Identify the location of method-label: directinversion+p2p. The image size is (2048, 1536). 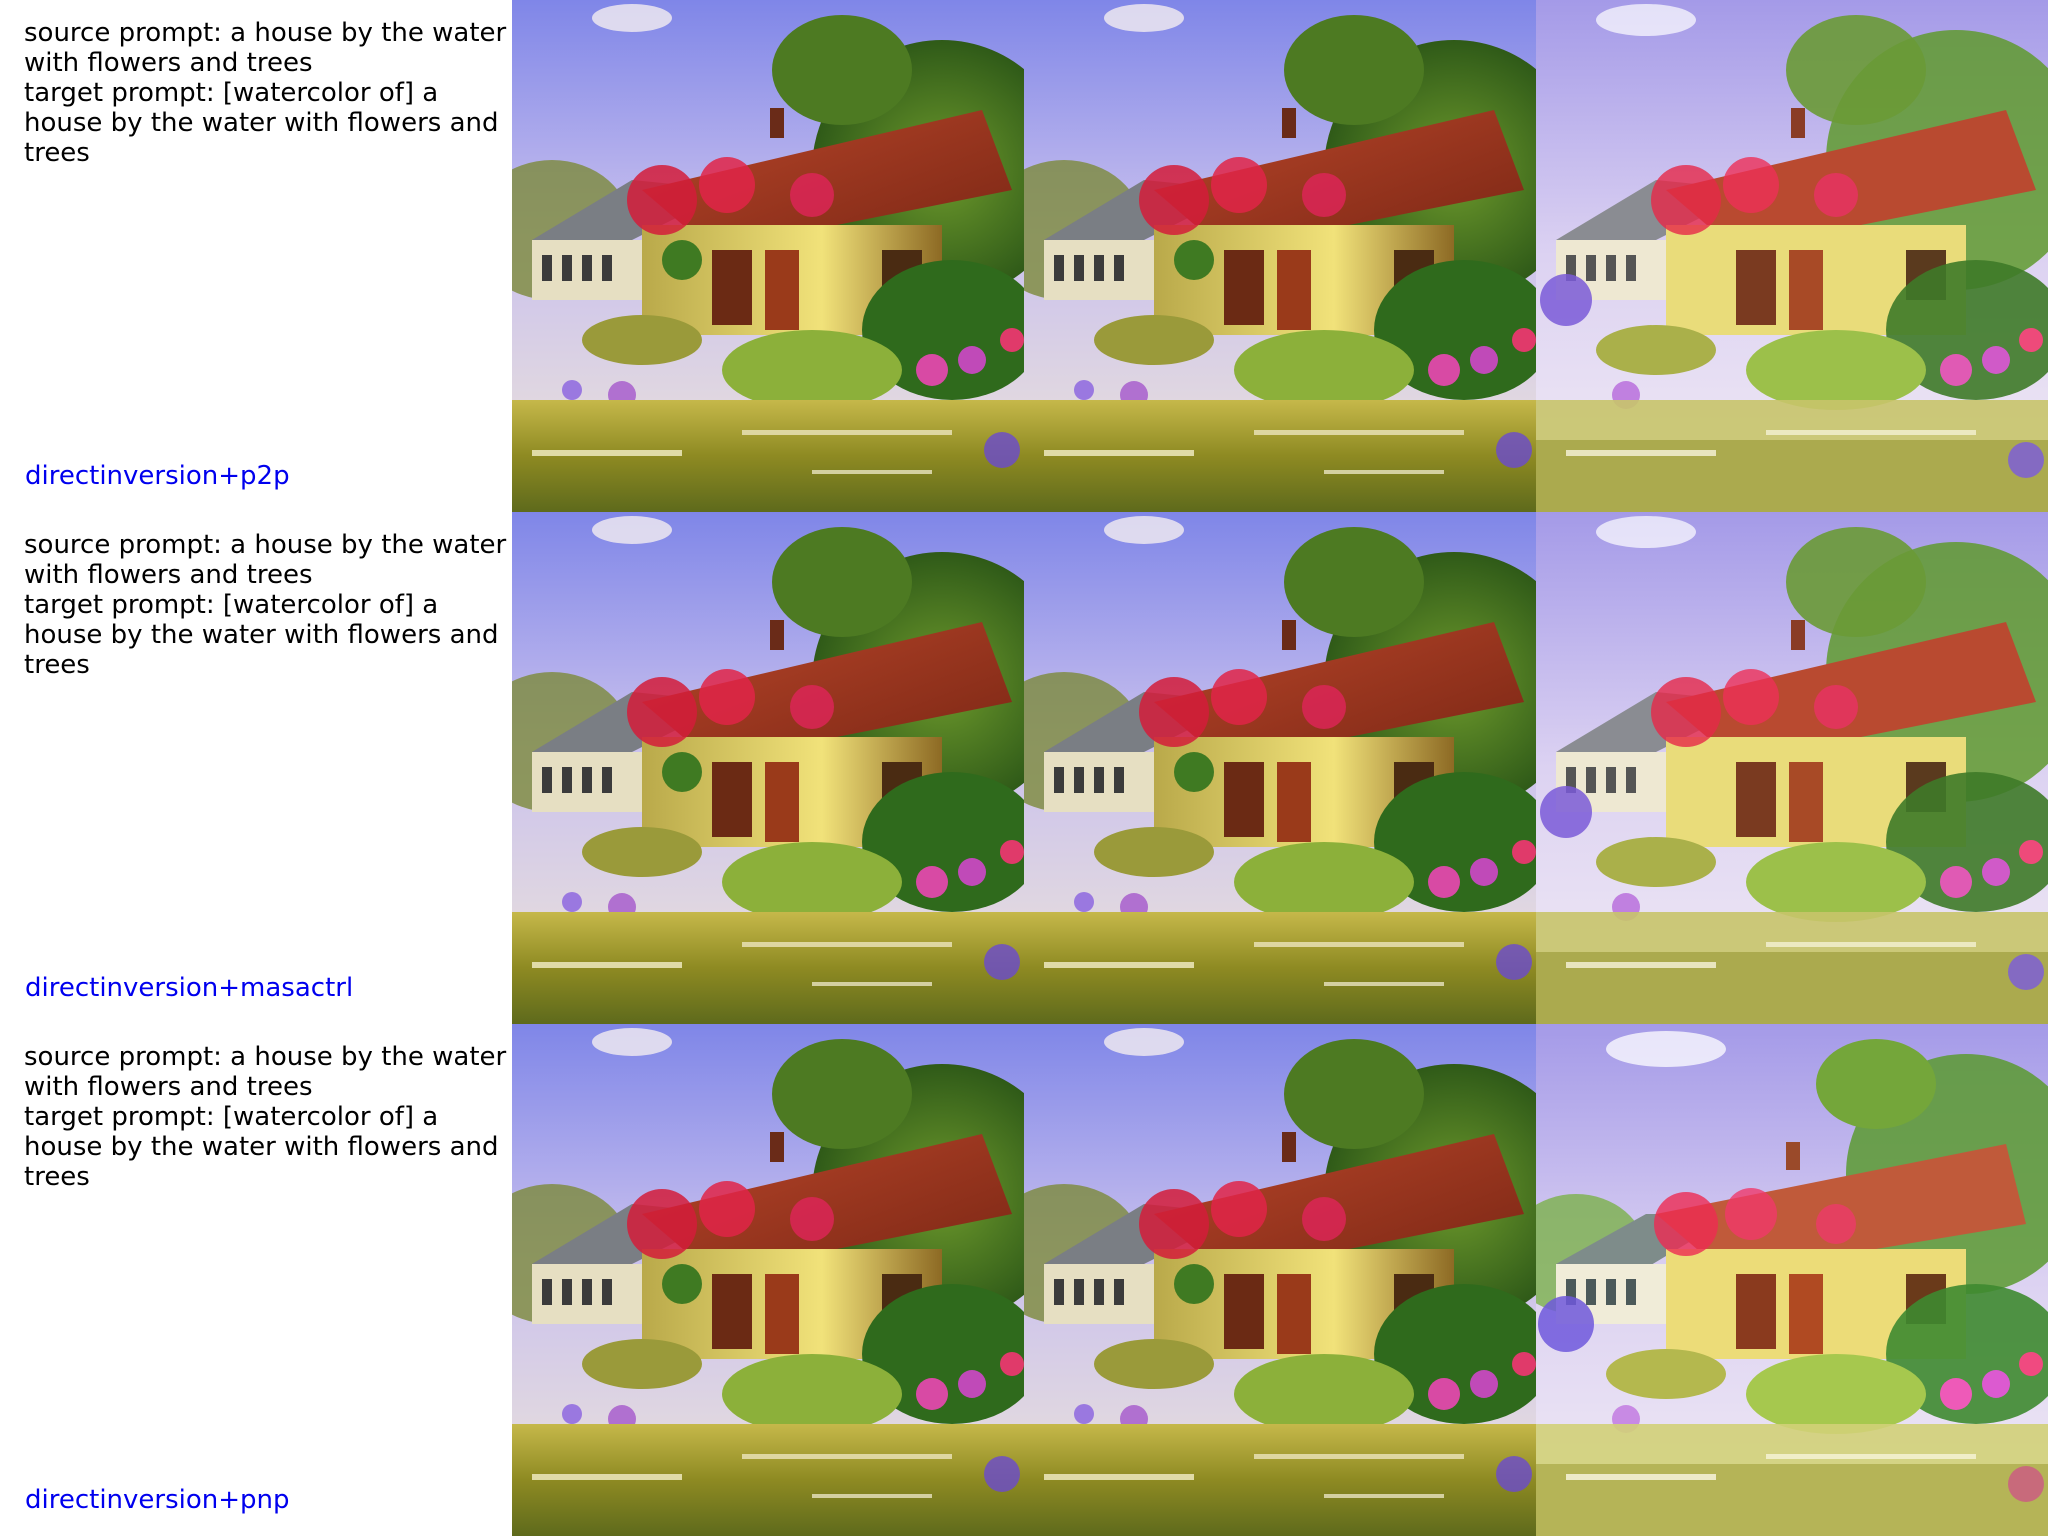
(157, 476).